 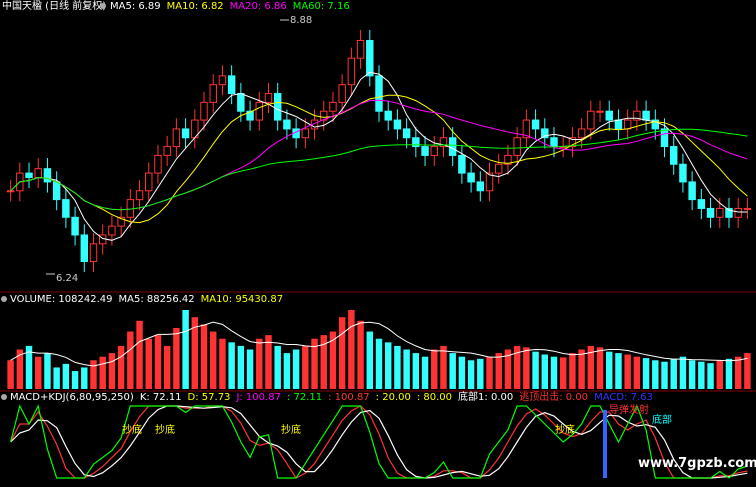 What do you see at coordinates (67, 278) in the screenshot?
I see `low-label: 6.24` at bounding box center [67, 278].